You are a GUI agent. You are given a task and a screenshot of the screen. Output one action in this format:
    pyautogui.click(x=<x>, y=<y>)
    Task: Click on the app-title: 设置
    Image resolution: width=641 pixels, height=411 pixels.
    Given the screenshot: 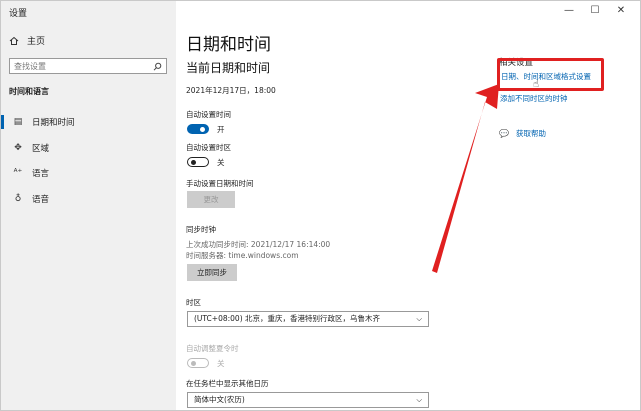 What is the action you would take?
    pyautogui.click(x=18, y=14)
    